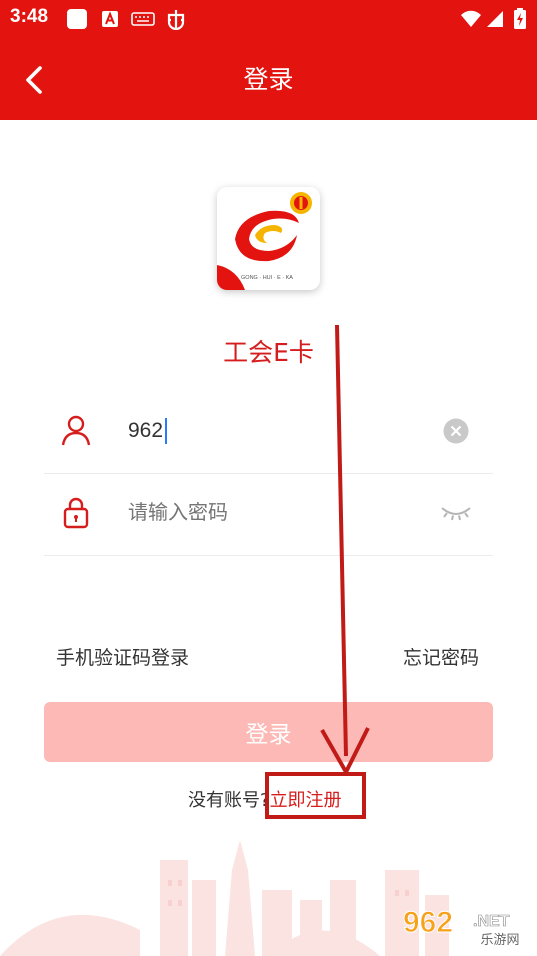  Describe the element at coordinates (268, 19) in the screenshot. I see `status-bar: 3:48` at that location.